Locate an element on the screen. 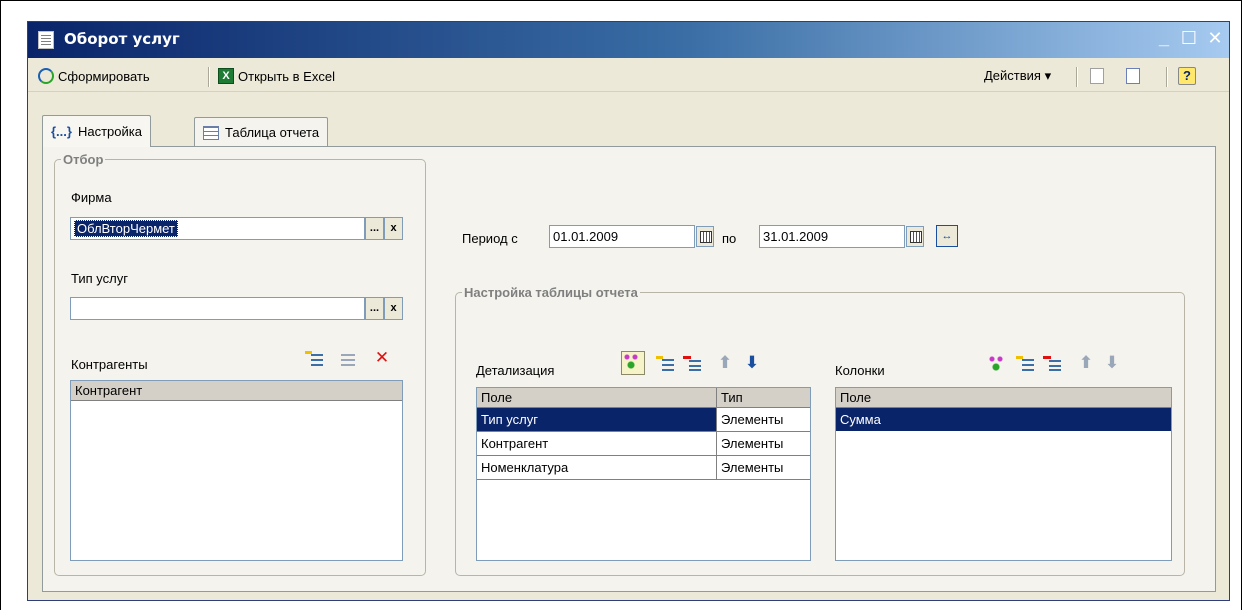 The height and width of the screenshot is (610, 1242). period-to-value: 31.01.2009 is located at coordinates (796, 236).